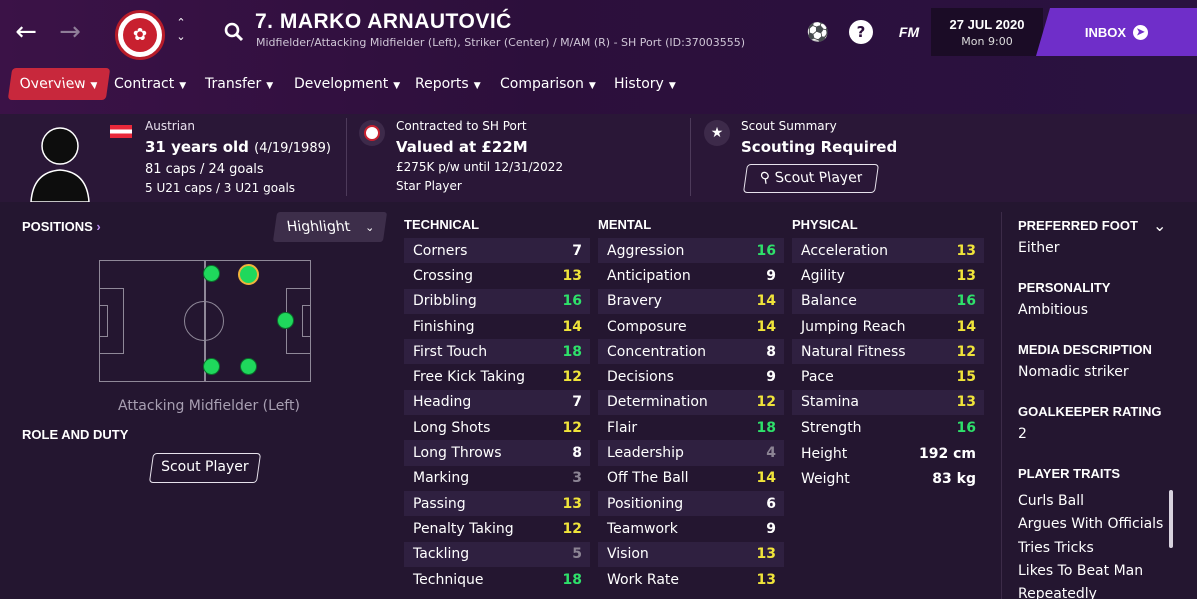 Image resolution: width=1197 pixels, height=599 pixels. Describe the element at coordinates (469, 377) in the screenshot. I see `attribute-name: Free Kick Taking` at that location.